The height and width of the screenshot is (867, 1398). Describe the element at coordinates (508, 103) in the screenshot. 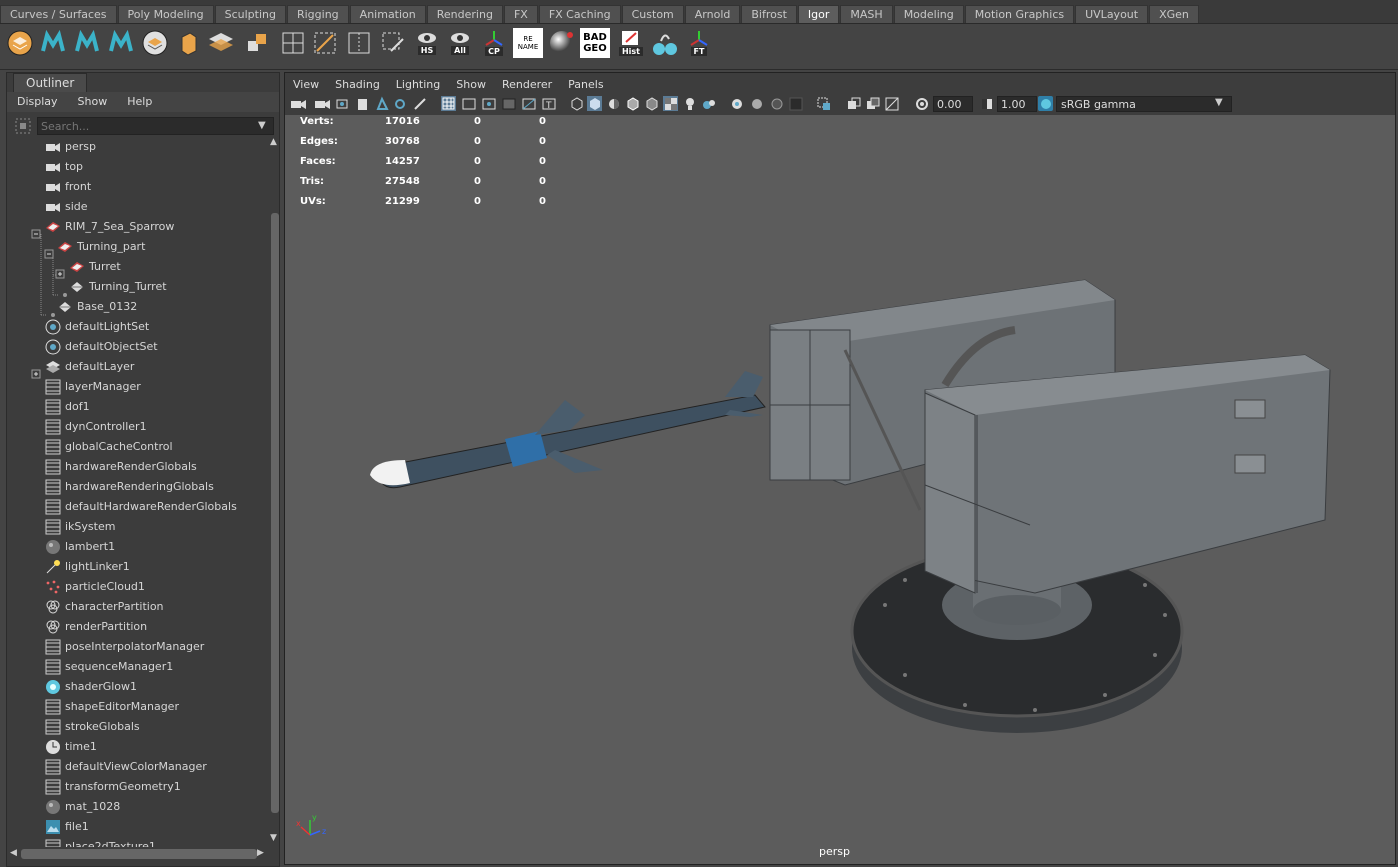

I see `gate-mask-icon` at that location.